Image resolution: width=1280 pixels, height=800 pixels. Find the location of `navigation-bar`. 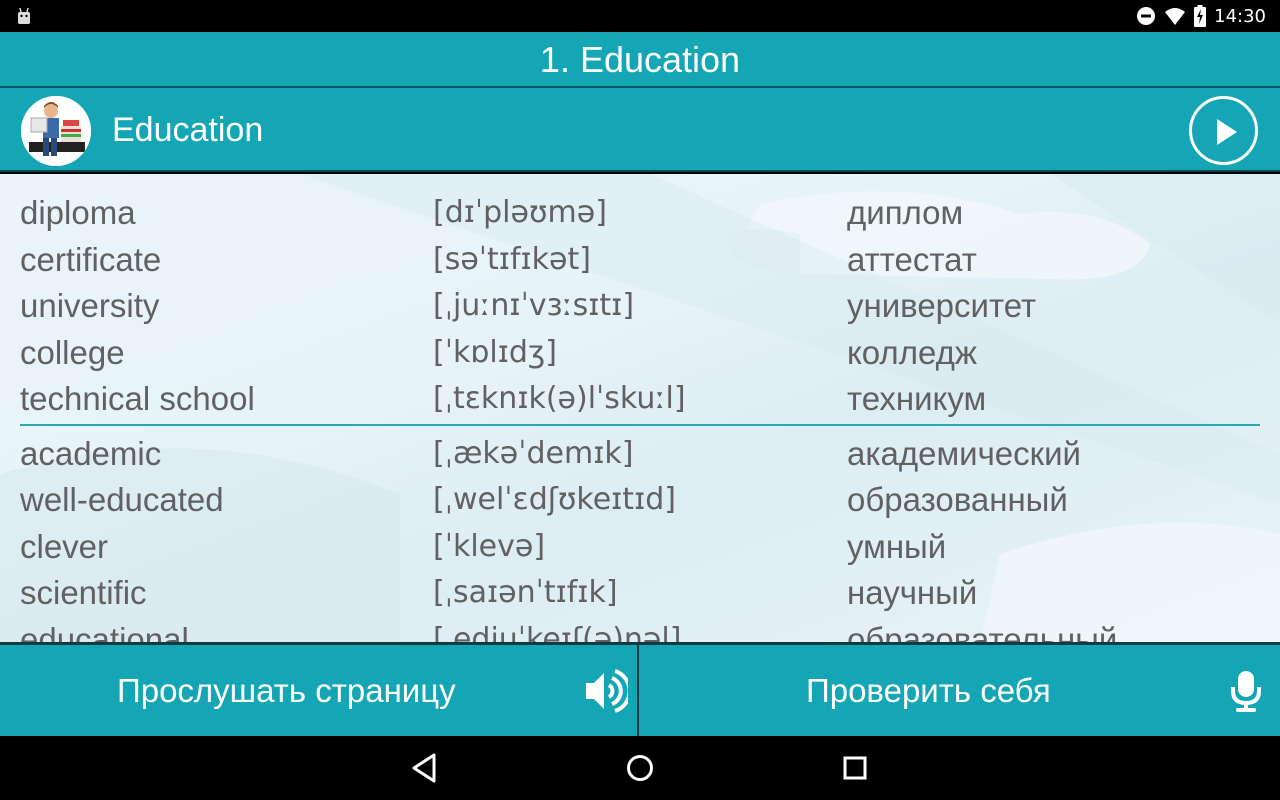

navigation-bar is located at coordinates (640, 768).